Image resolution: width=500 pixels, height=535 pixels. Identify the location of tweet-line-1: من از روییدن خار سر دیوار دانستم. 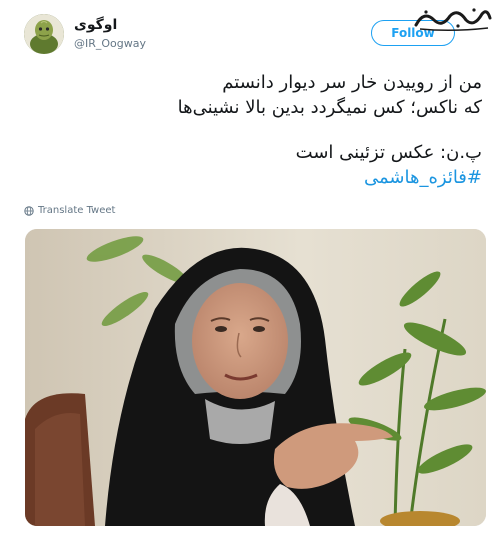
(352, 82).